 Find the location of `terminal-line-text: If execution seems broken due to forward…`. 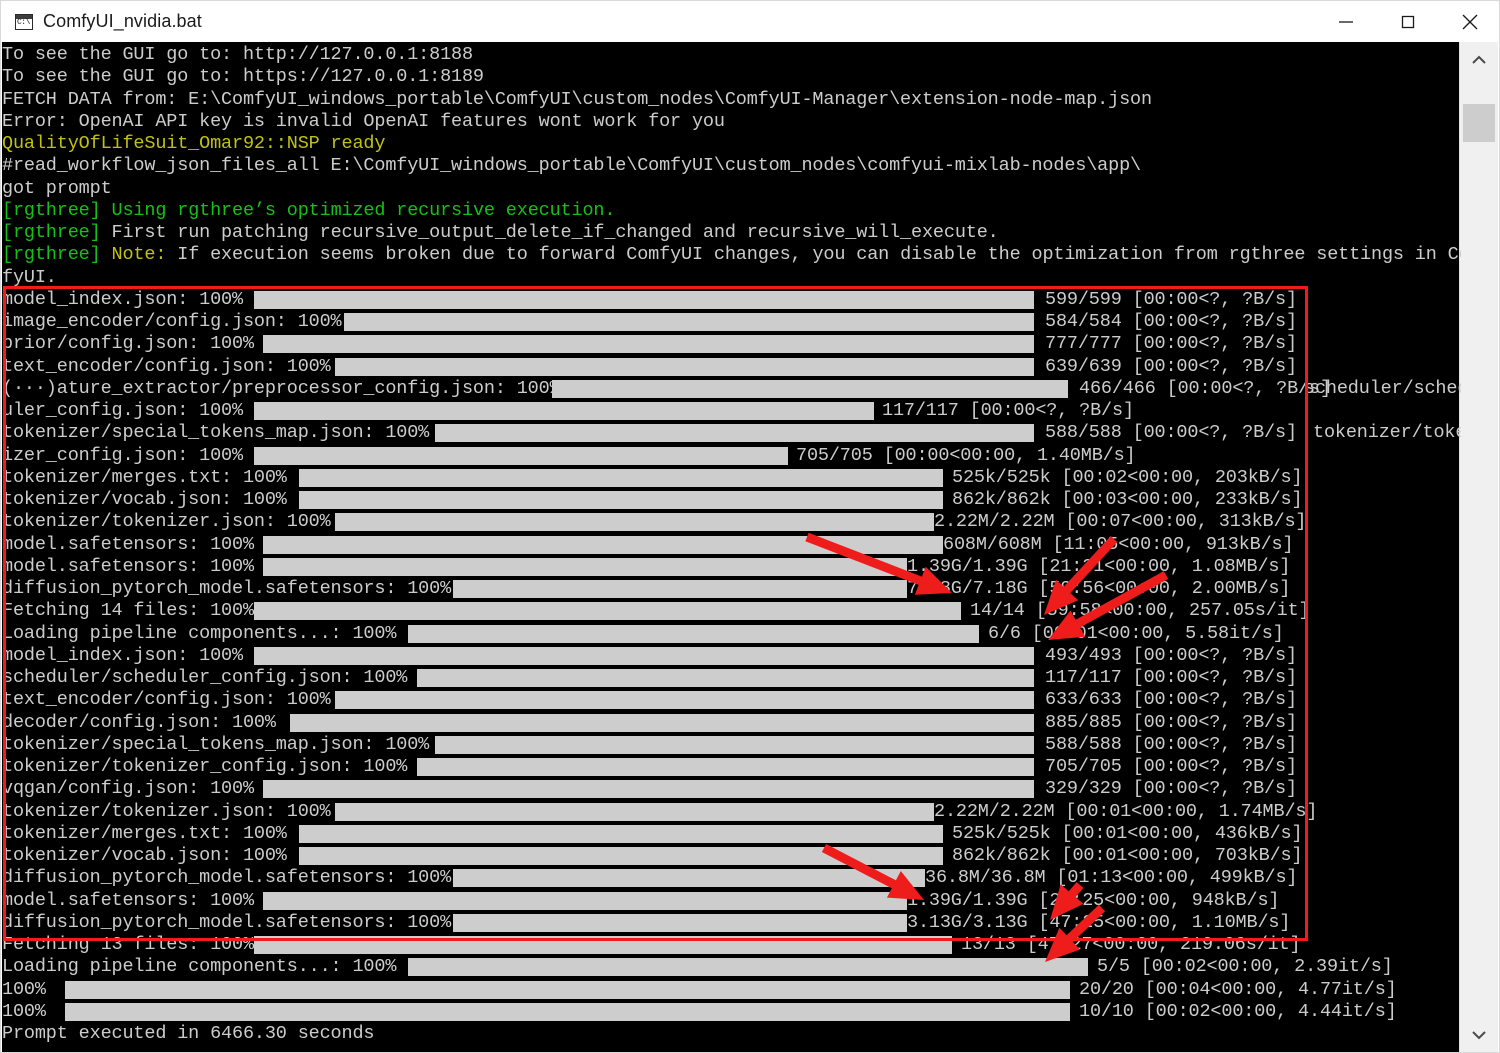

terminal-line-text: If execution seems broken due to forward… is located at coordinates (813, 255).